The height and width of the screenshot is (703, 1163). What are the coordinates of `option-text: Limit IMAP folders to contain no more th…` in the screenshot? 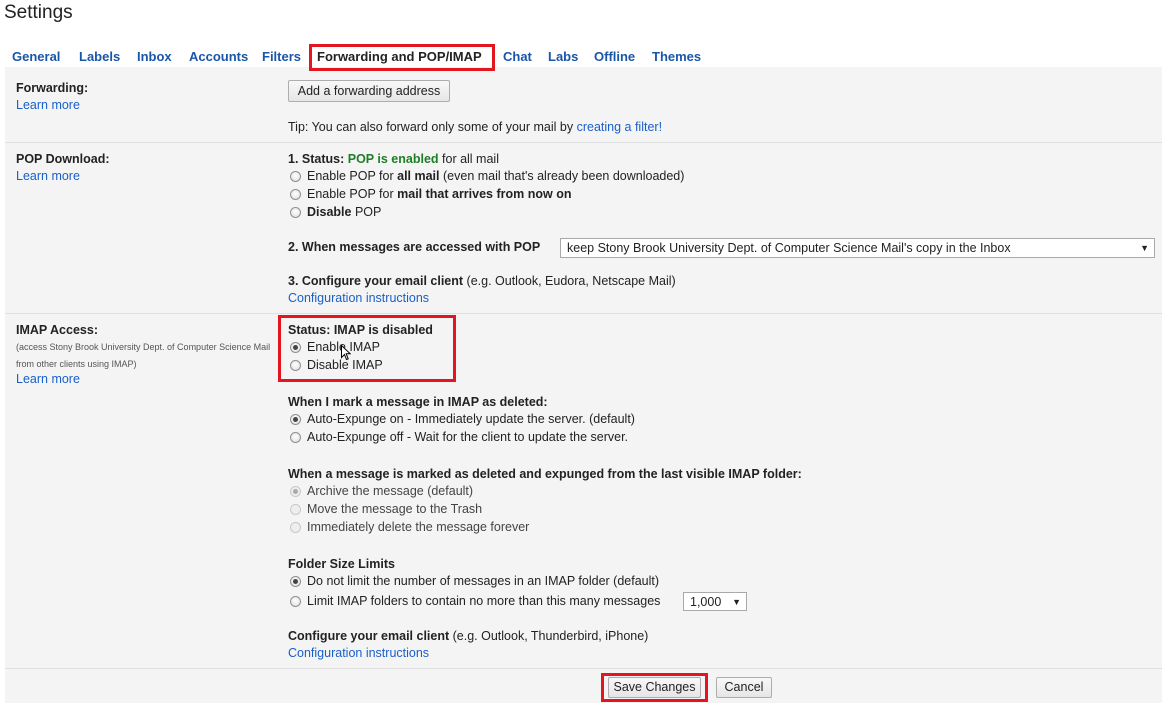 It's located at (484, 601).